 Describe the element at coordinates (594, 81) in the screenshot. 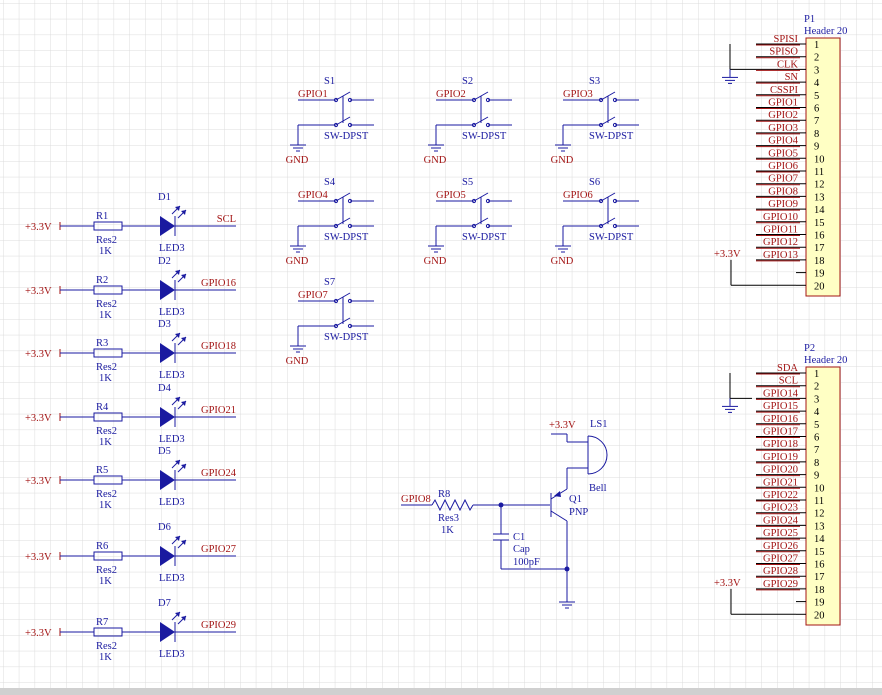

I see `switch-ref: S3` at that location.